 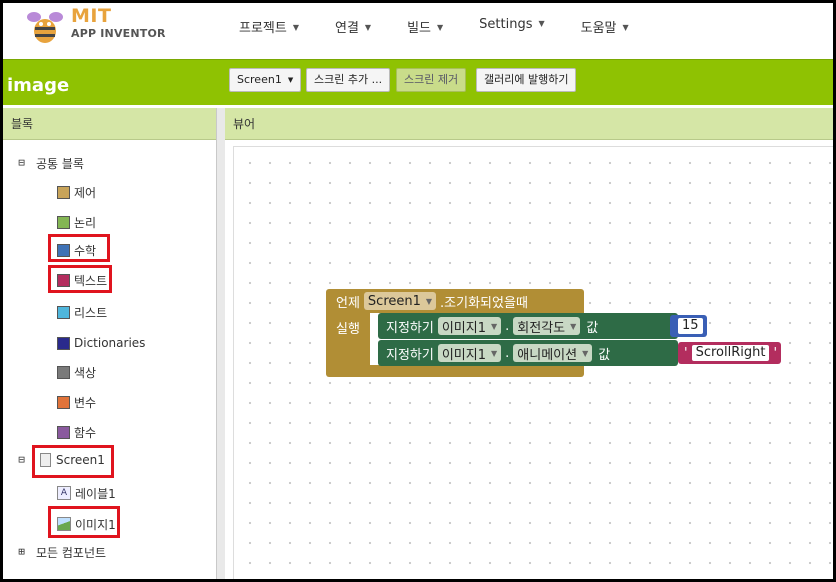 I want to click on highlight-text, so click(x=80, y=279).